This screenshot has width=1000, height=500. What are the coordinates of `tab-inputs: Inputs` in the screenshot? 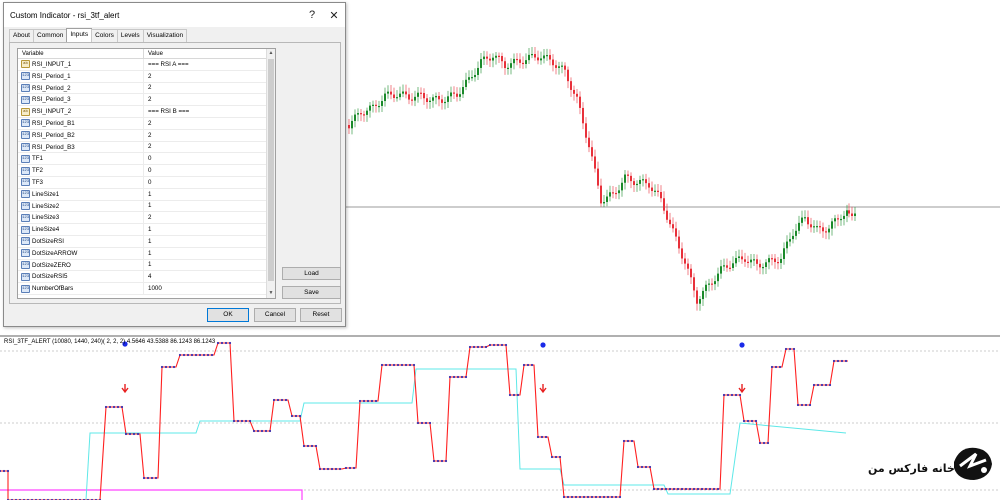 It's located at (79, 35).